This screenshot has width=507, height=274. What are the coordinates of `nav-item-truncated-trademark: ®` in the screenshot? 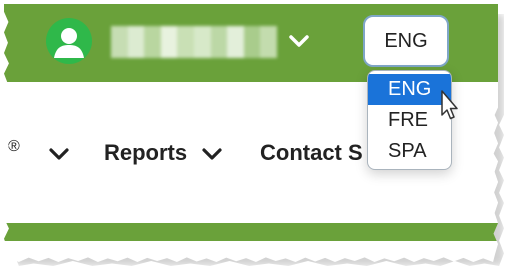 It's located at (14, 147).